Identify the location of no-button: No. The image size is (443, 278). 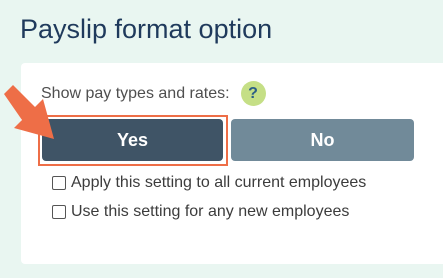
(322, 140).